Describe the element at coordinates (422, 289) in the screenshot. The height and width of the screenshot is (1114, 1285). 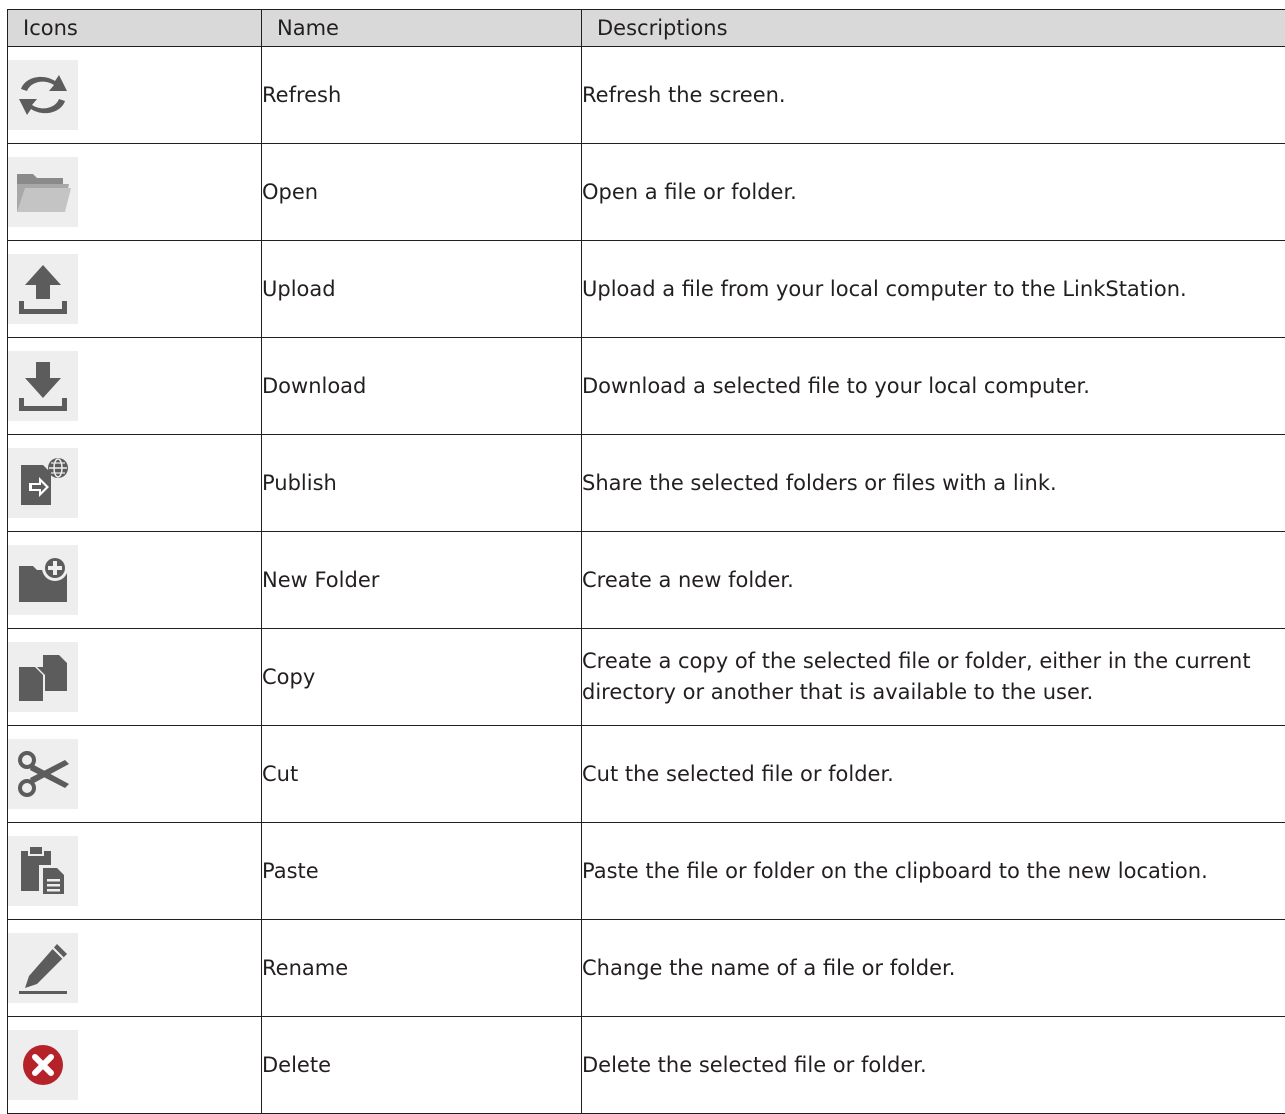
I see `row-name: Upload` at that location.